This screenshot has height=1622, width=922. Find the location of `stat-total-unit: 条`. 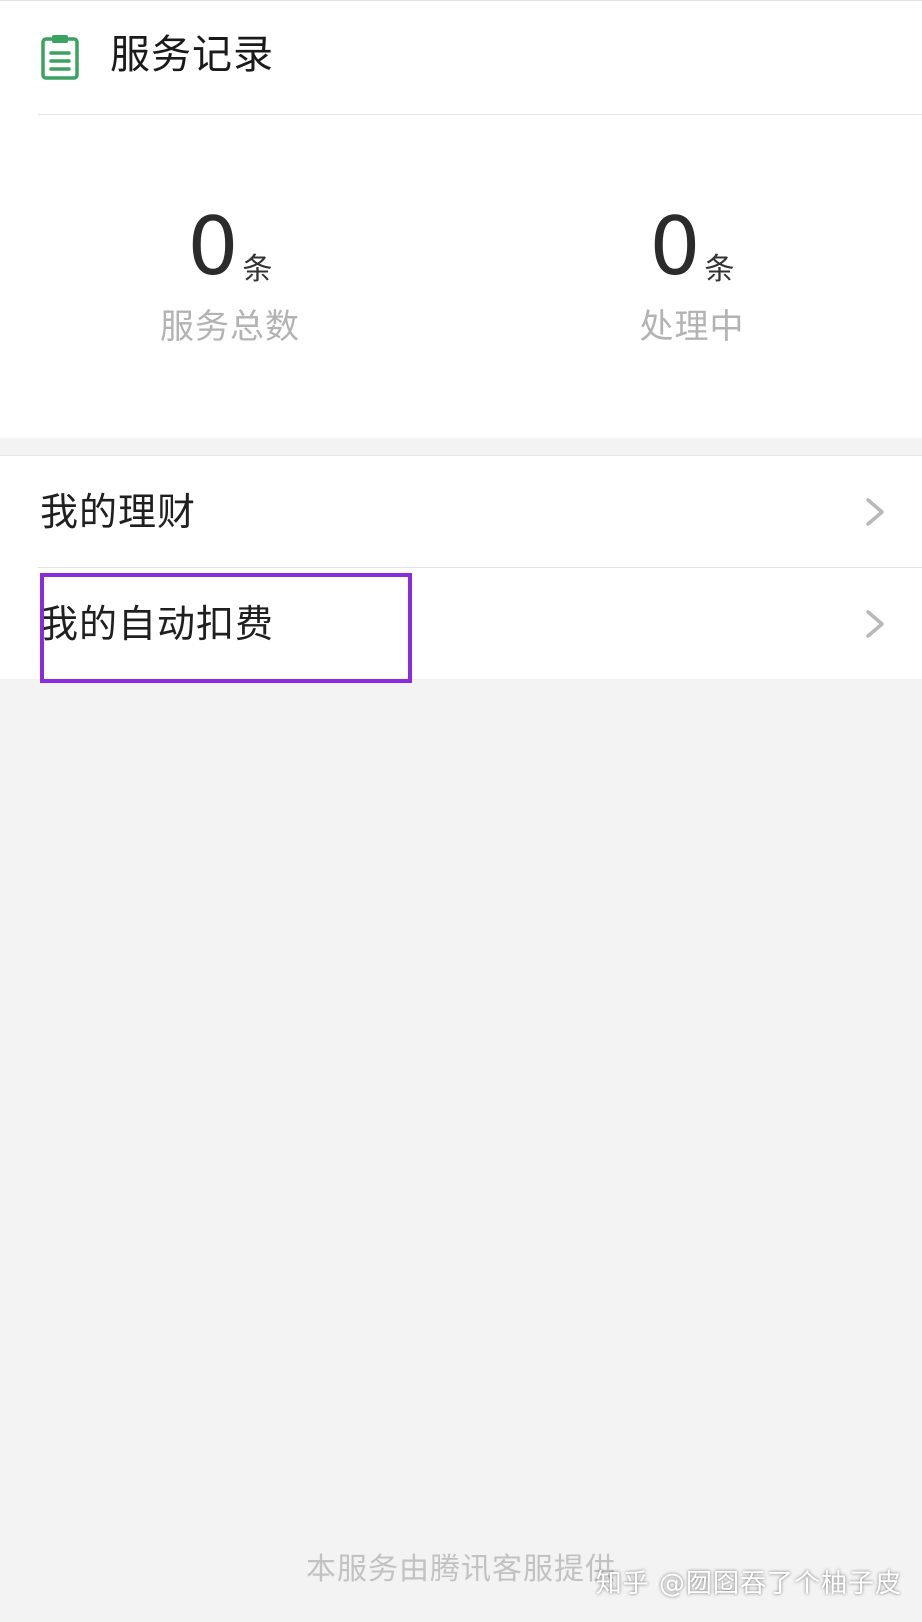

stat-total-unit: 条 is located at coordinates (257, 269).